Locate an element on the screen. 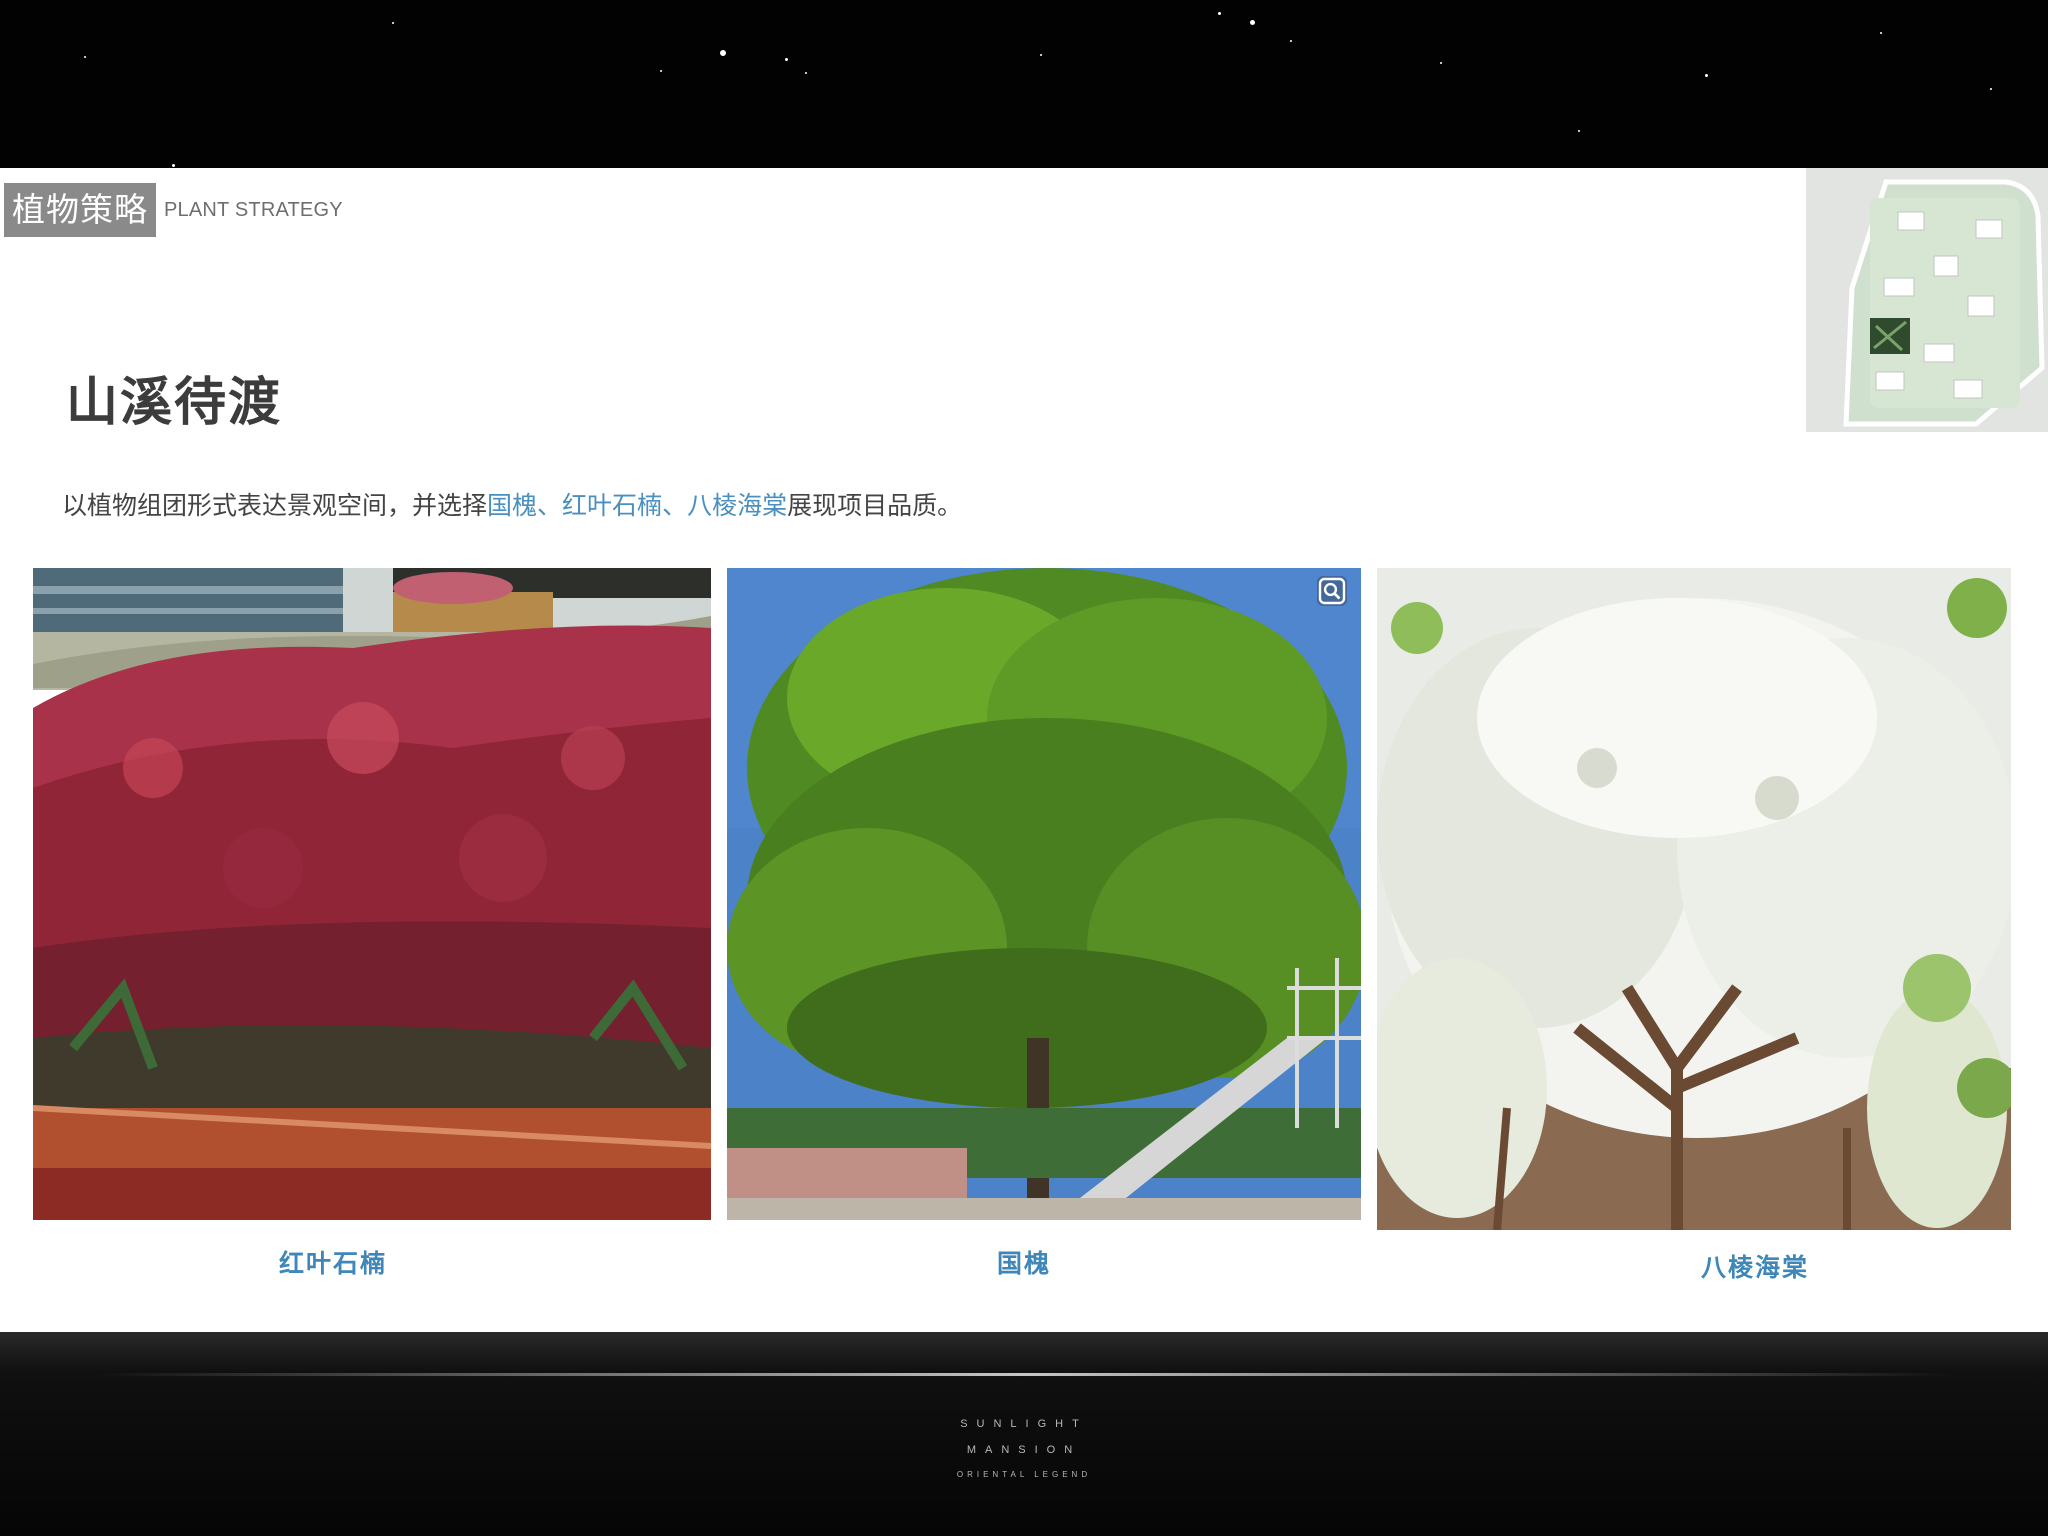  pagoda-tree-image is located at coordinates (1044, 894).